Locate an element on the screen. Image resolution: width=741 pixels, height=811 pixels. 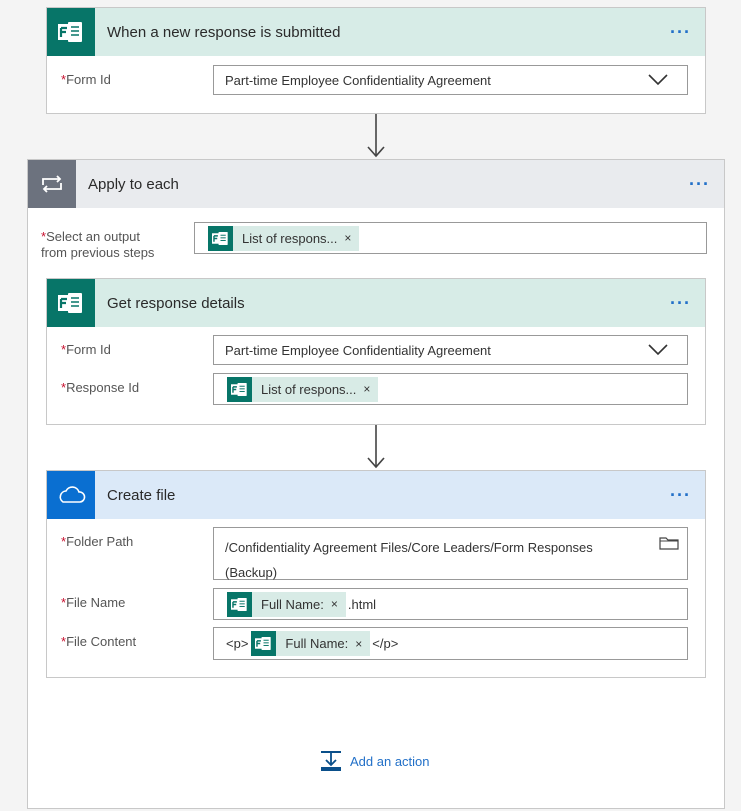
apply-each-header: Apply to each ··· is located at coordinates (376, 184).